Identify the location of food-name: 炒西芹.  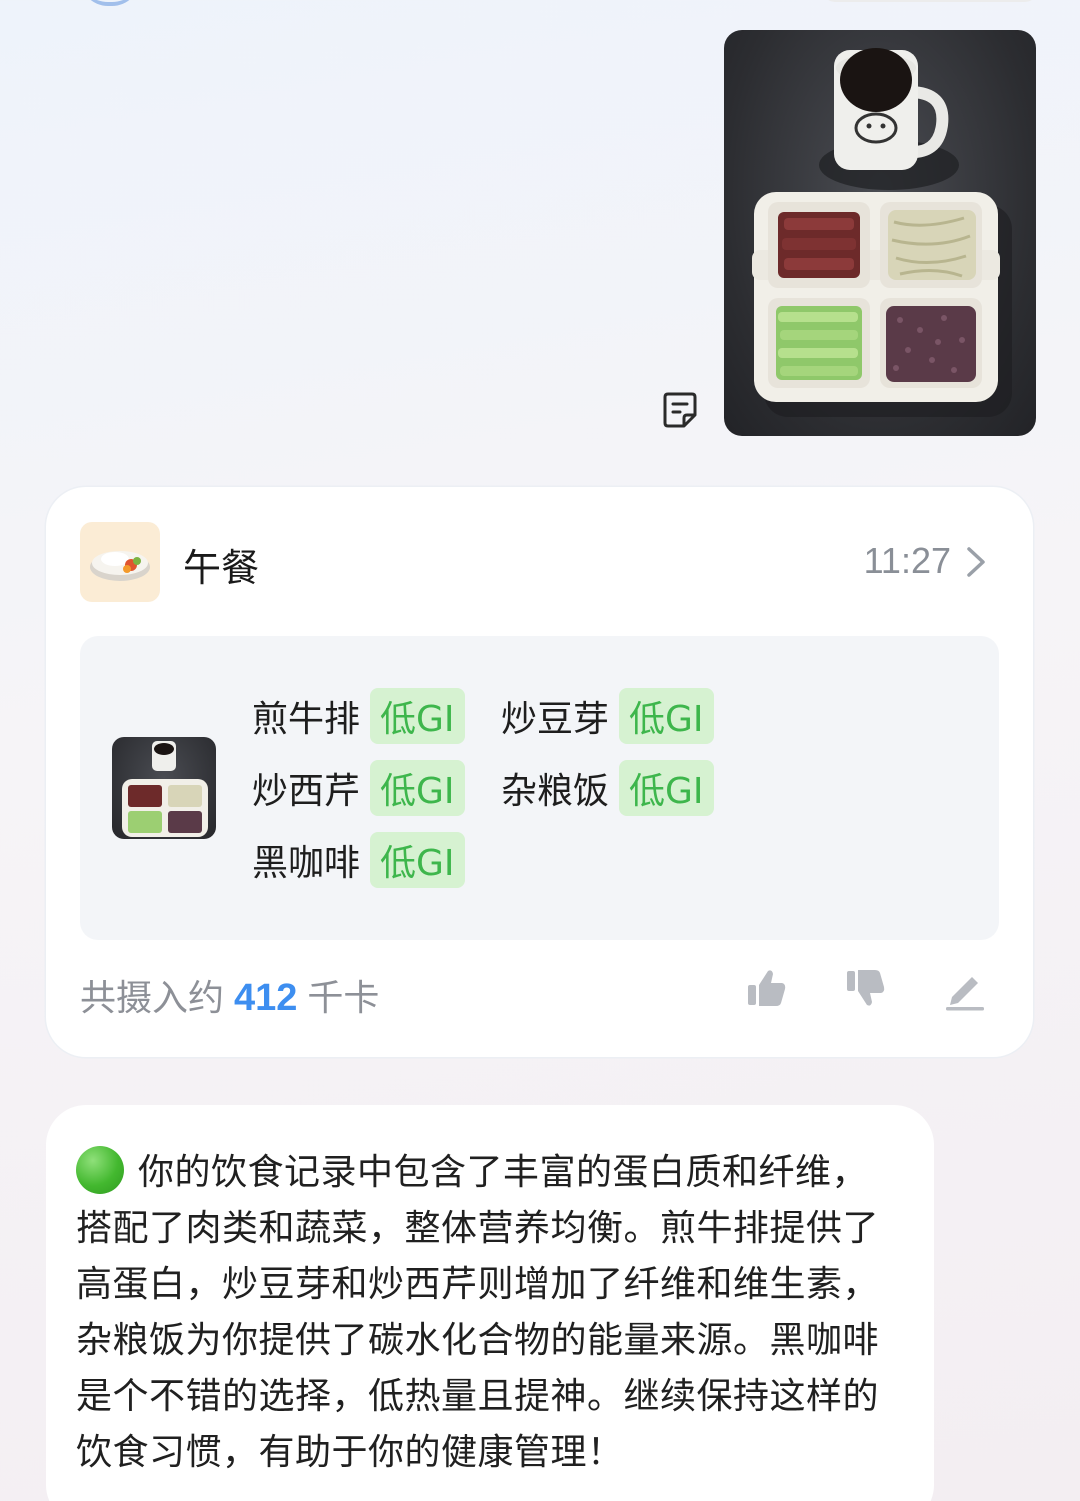
(306, 791).